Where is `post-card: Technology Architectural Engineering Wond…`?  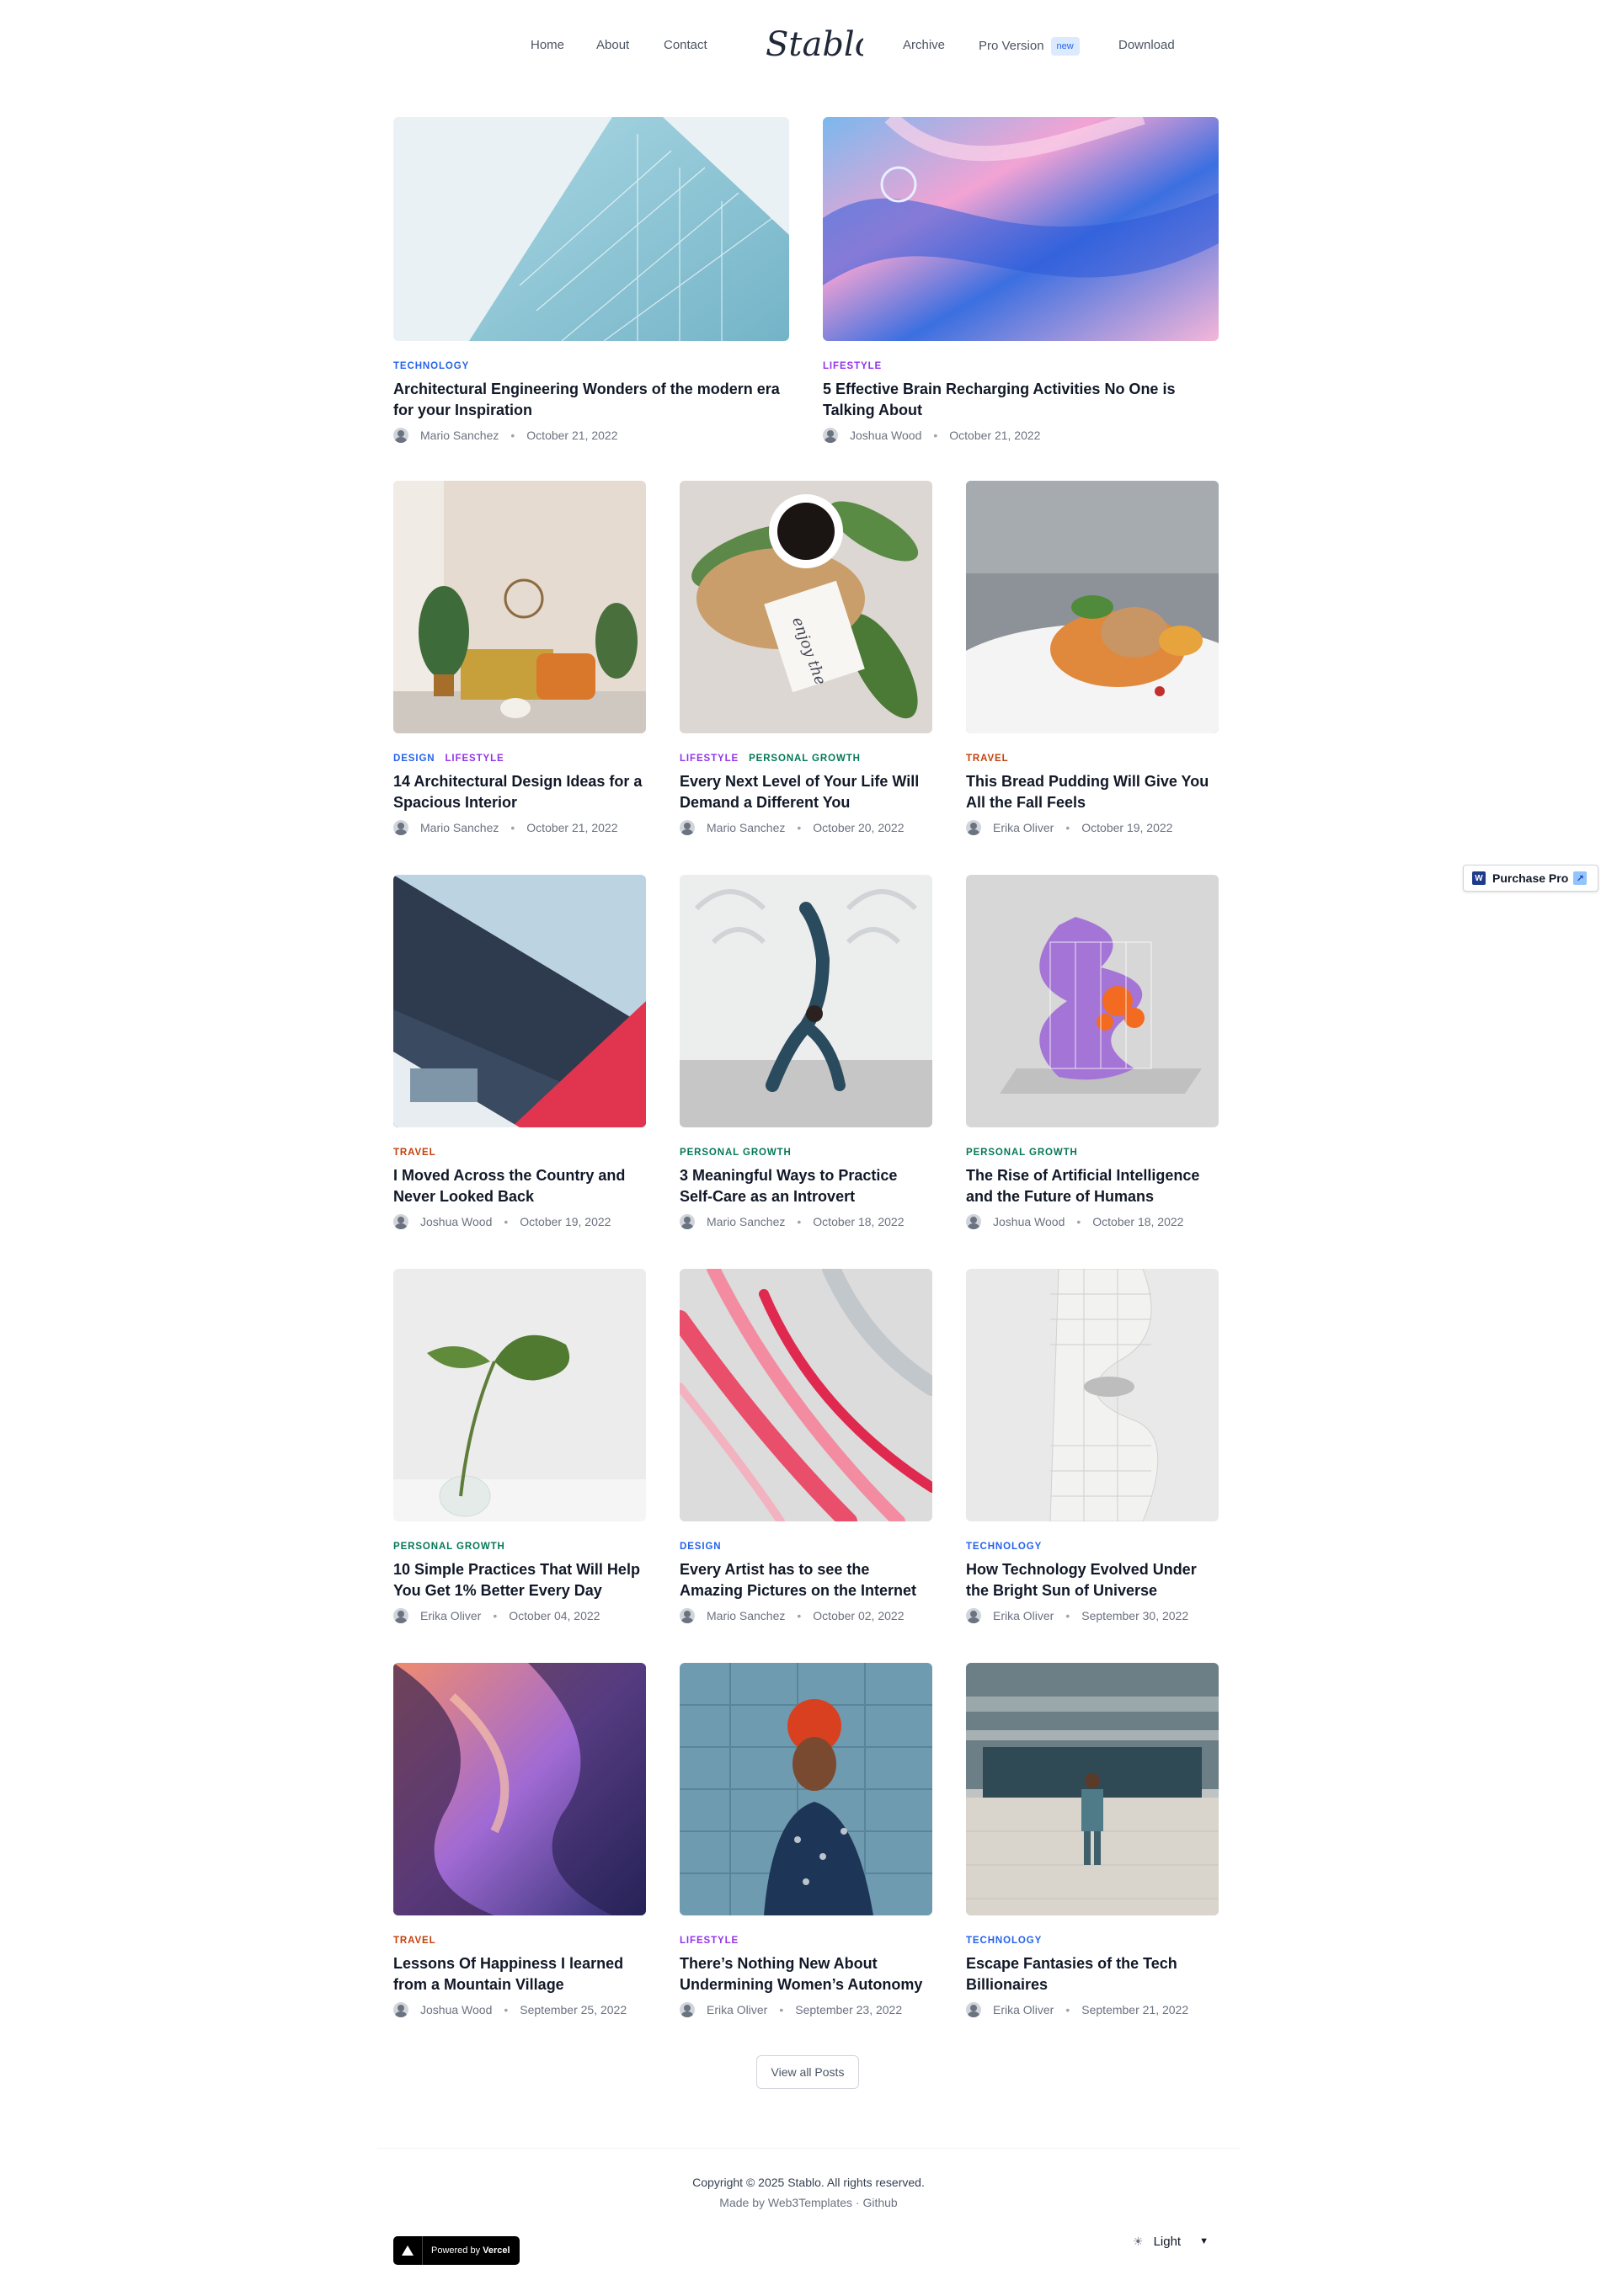 post-card: Technology Architectural Engineering Wond… is located at coordinates (591, 283).